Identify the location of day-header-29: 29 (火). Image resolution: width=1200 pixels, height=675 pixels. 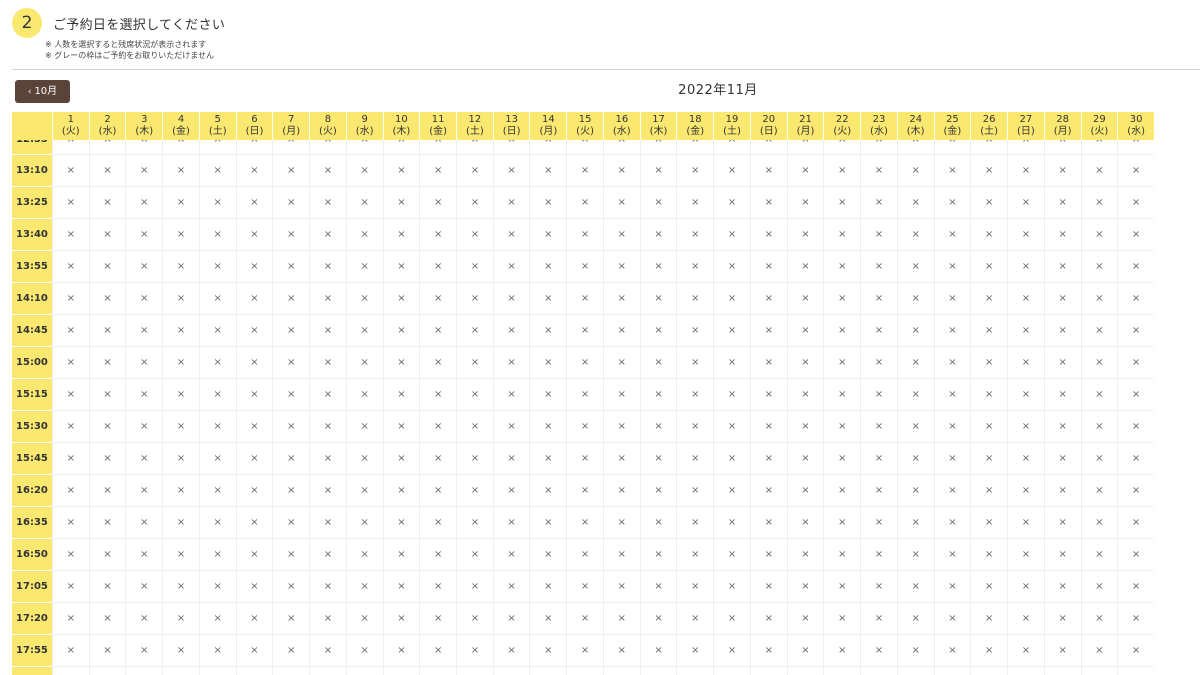
(1099, 126).